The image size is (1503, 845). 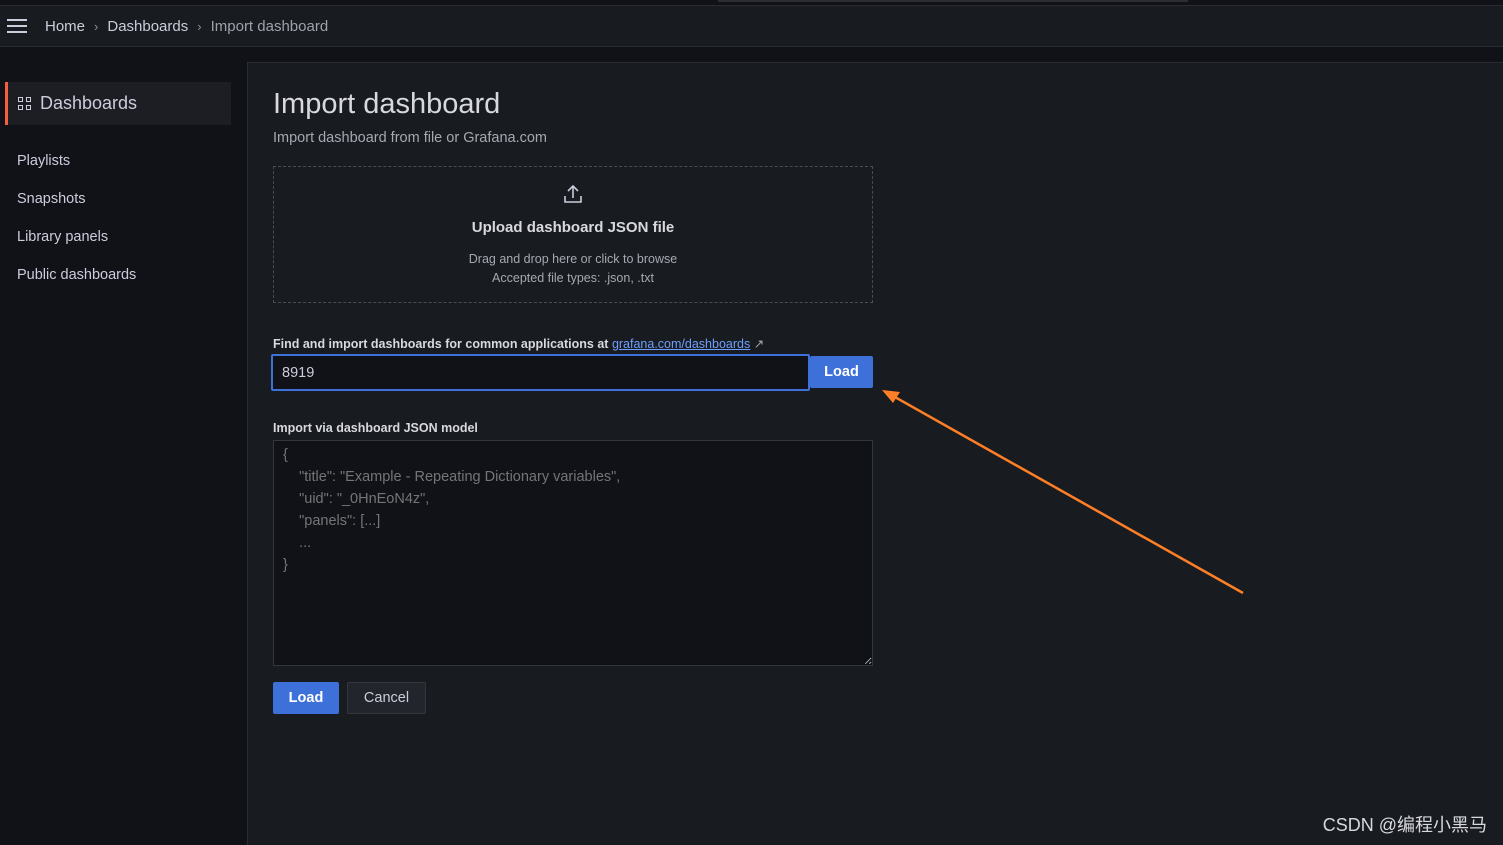 I want to click on annotation-arrow, so click(x=1063, y=492).